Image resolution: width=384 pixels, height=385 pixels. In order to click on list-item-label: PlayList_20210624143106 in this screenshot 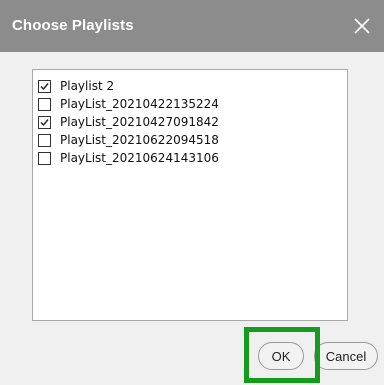, I will do `click(139, 158)`.